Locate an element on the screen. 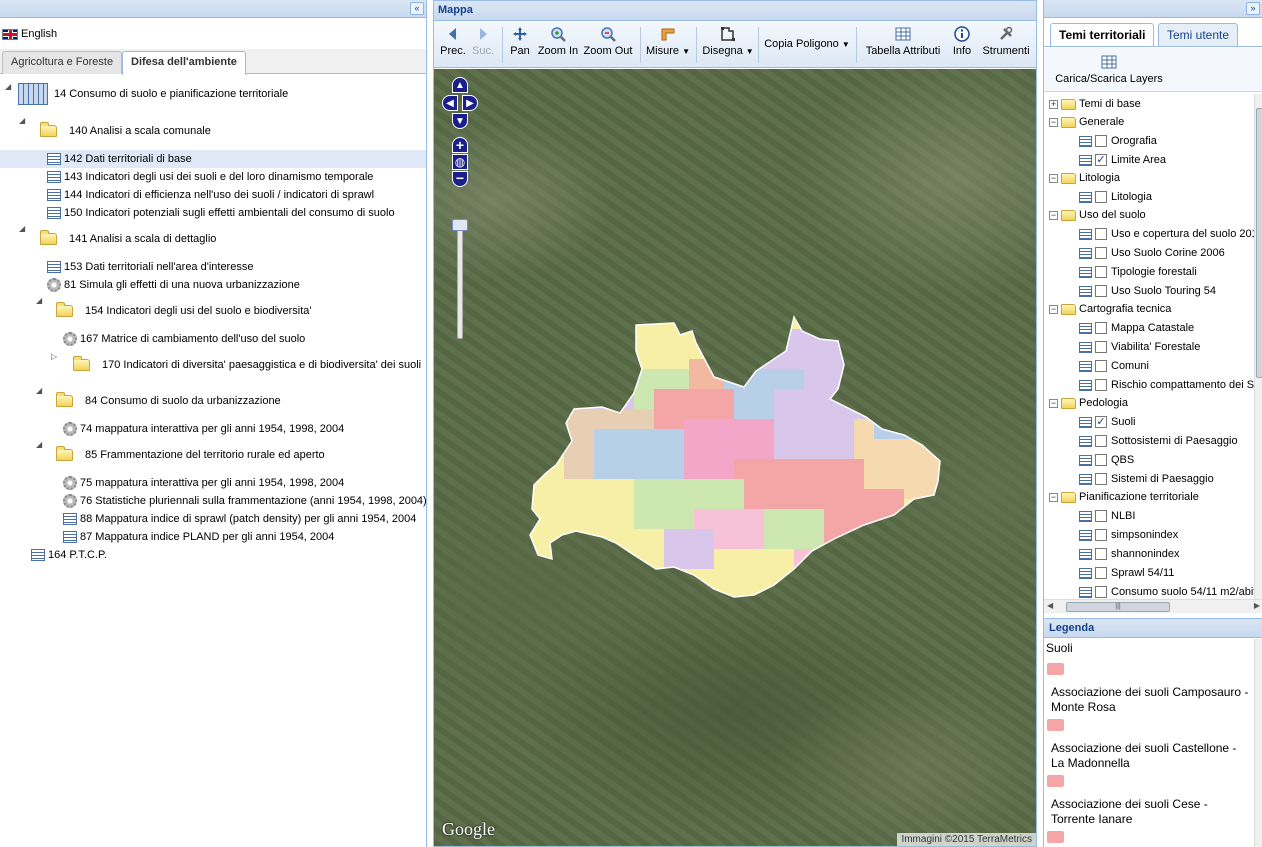  pan-north-button: ▲ is located at coordinates (460, 85).